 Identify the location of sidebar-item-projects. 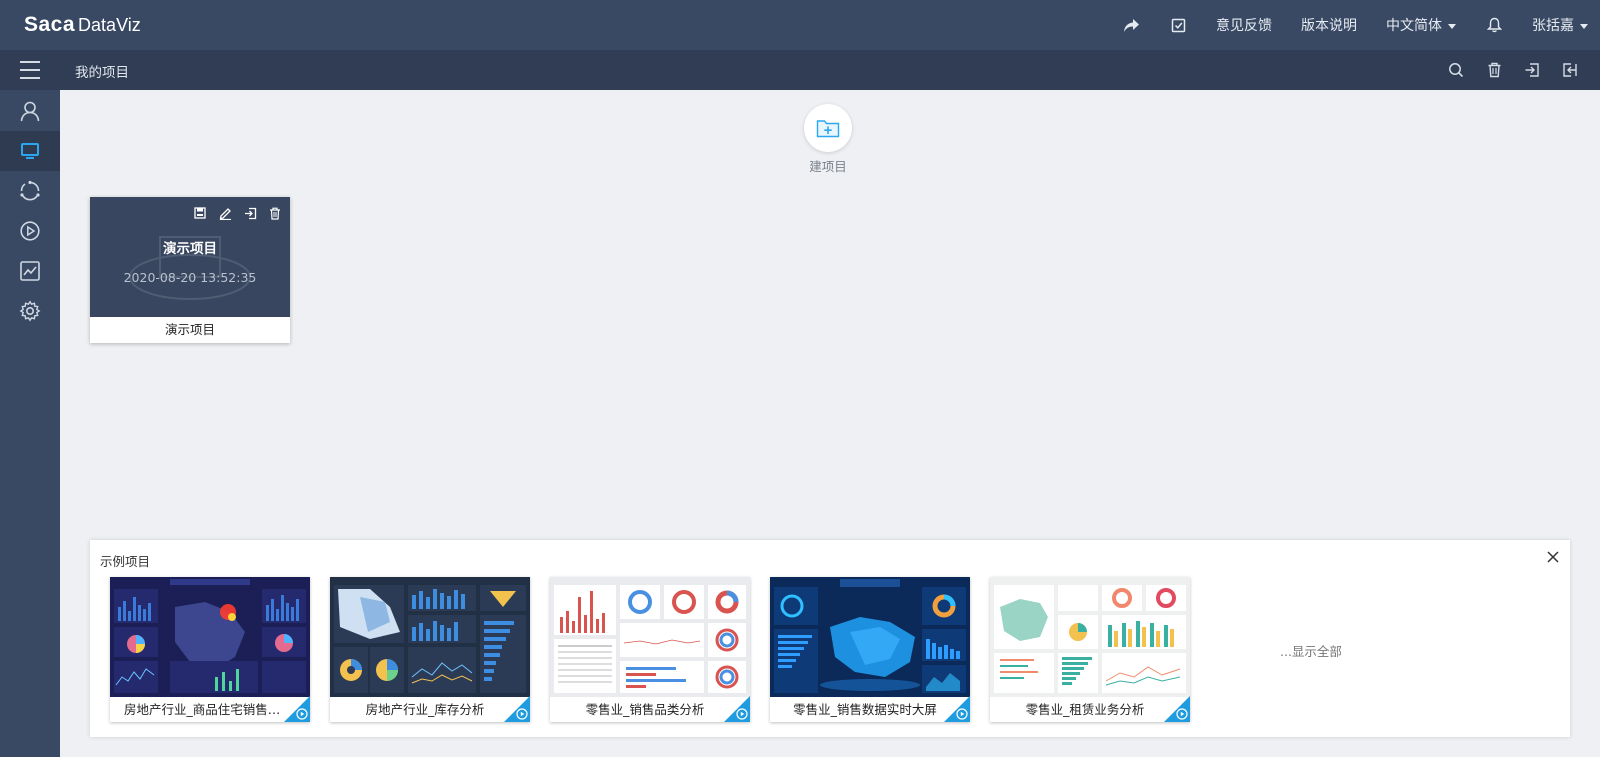
(30, 151).